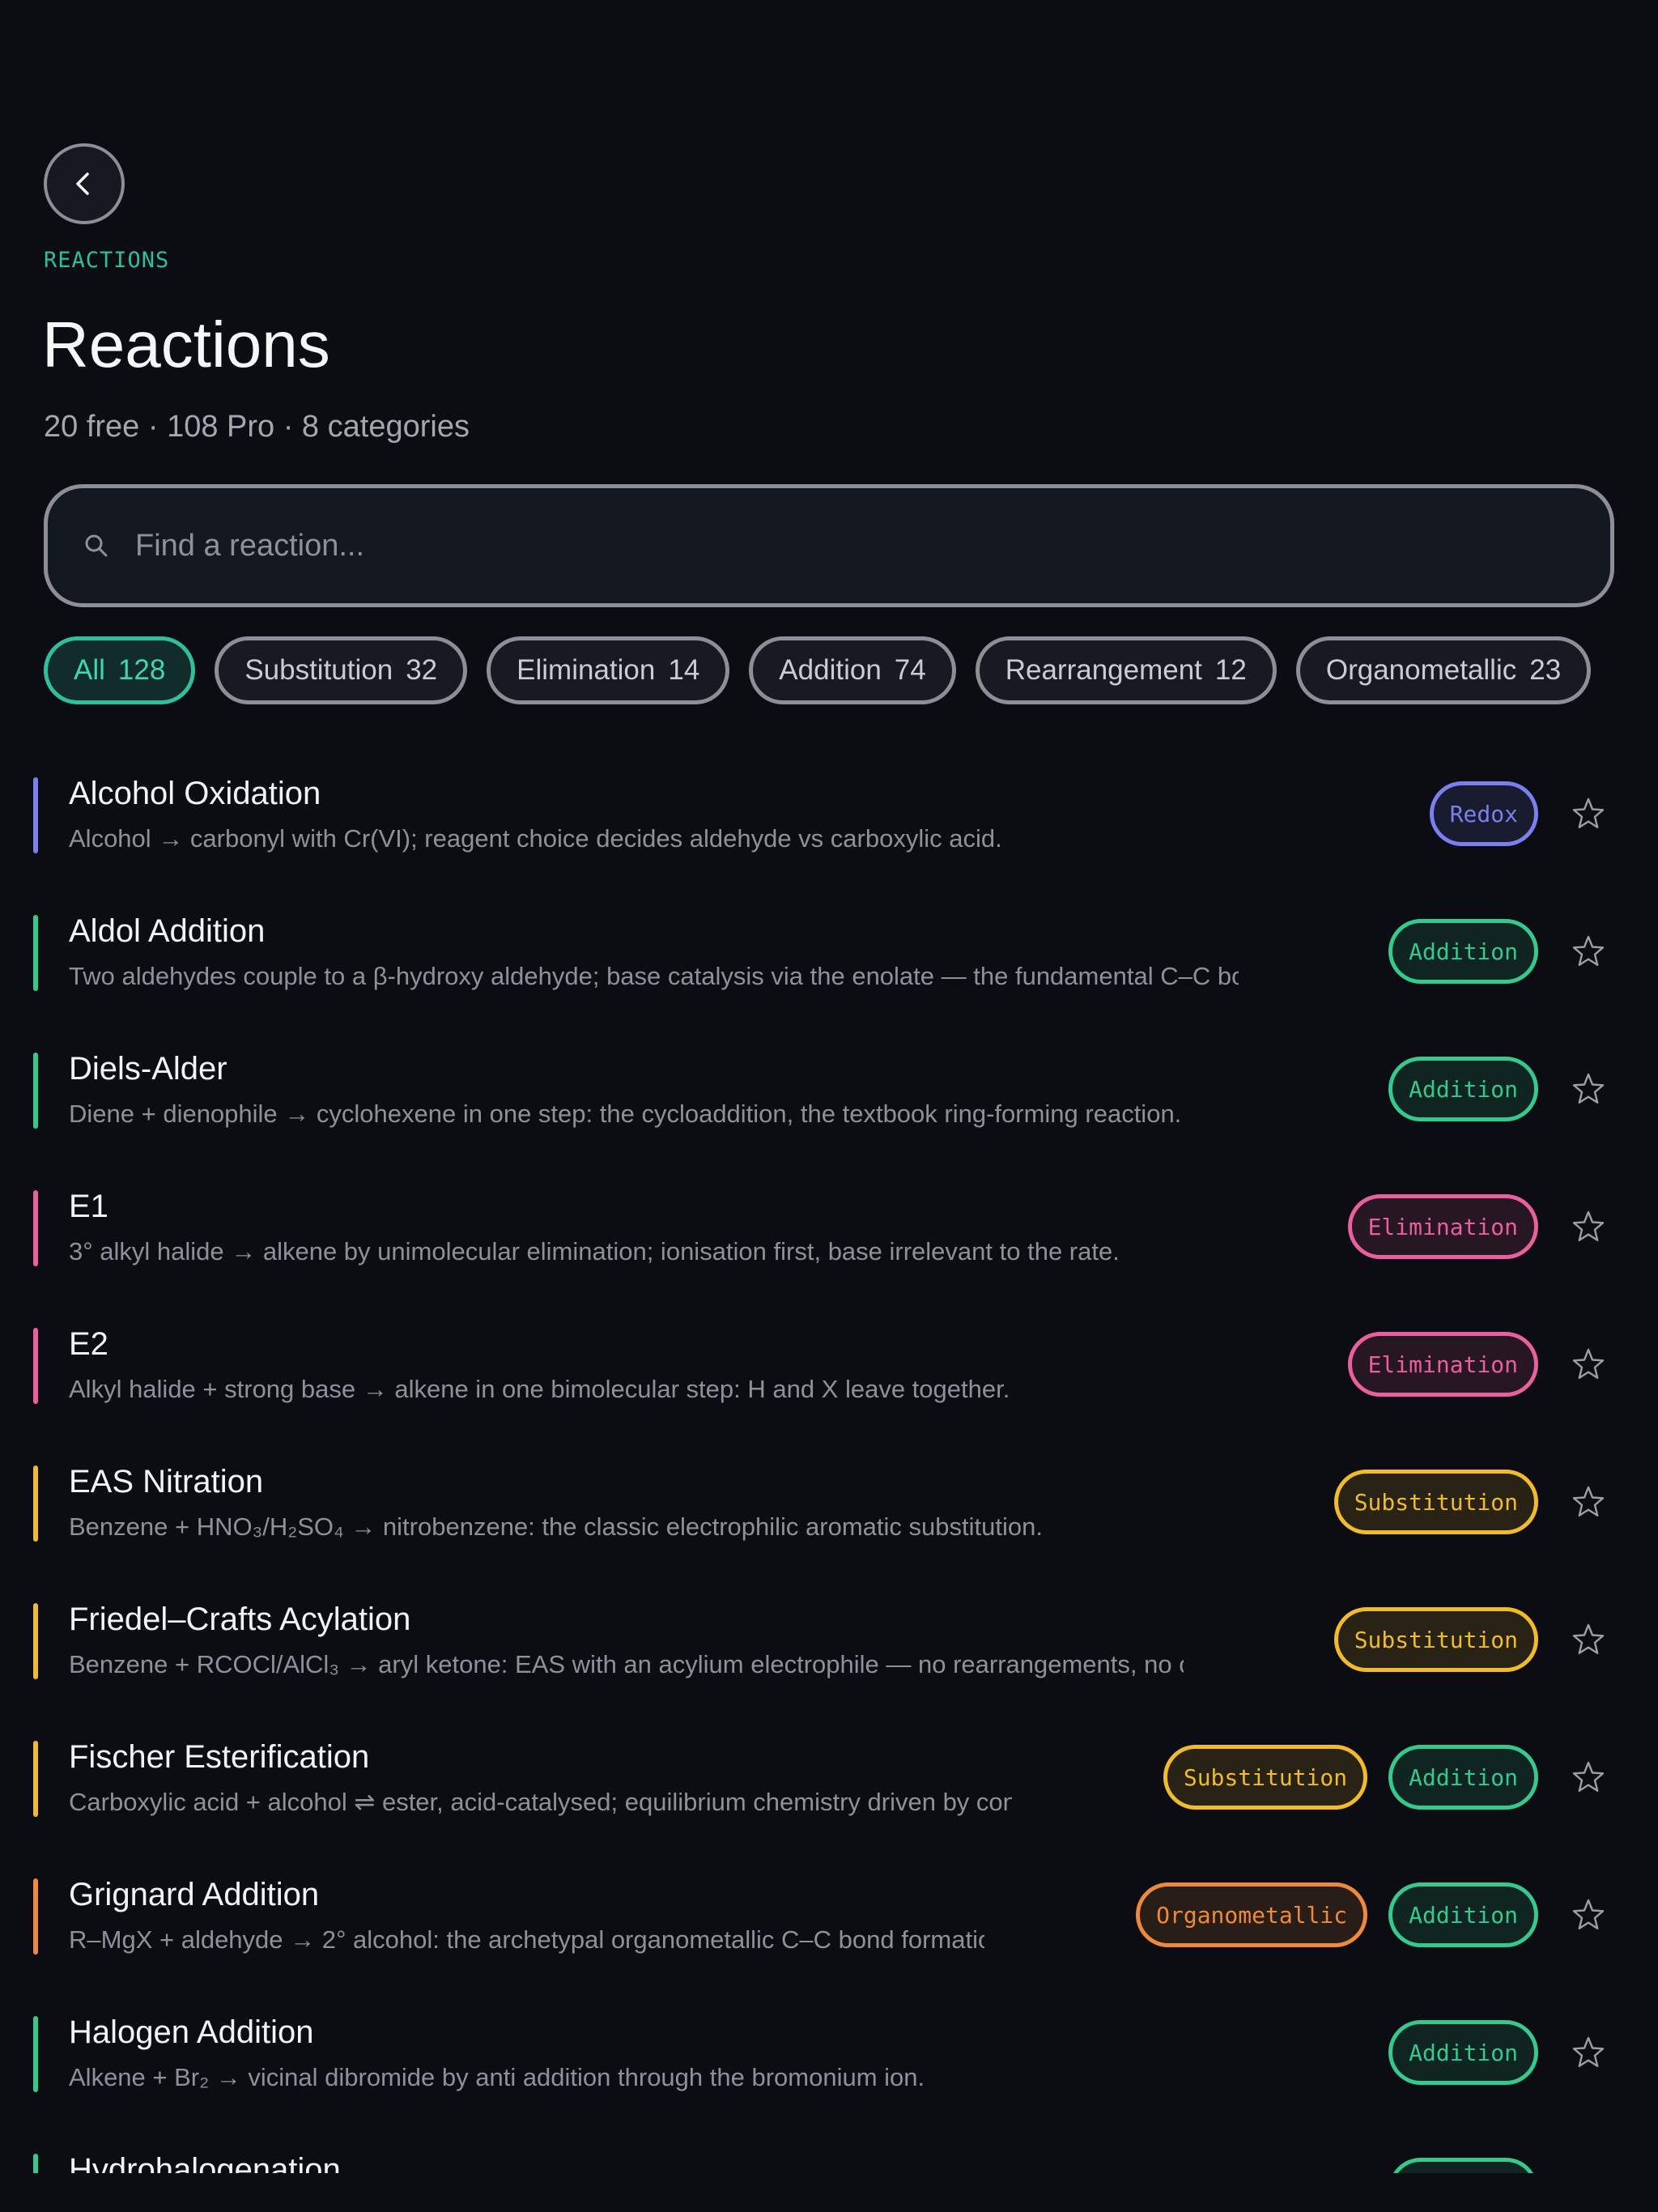 The image size is (1658, 2212). What do you see at coordinates (107, 261) in the screenshot?
I see `section-overline: REACTIONS` at bounding box center [107, 261].